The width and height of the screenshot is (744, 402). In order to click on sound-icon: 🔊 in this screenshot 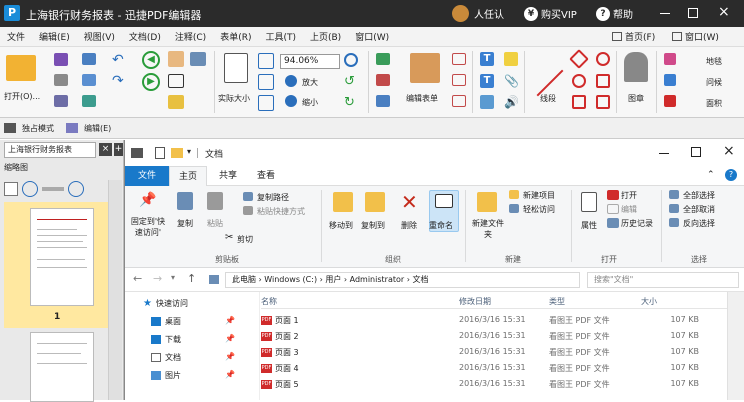, I will do `click(511, 102)`.